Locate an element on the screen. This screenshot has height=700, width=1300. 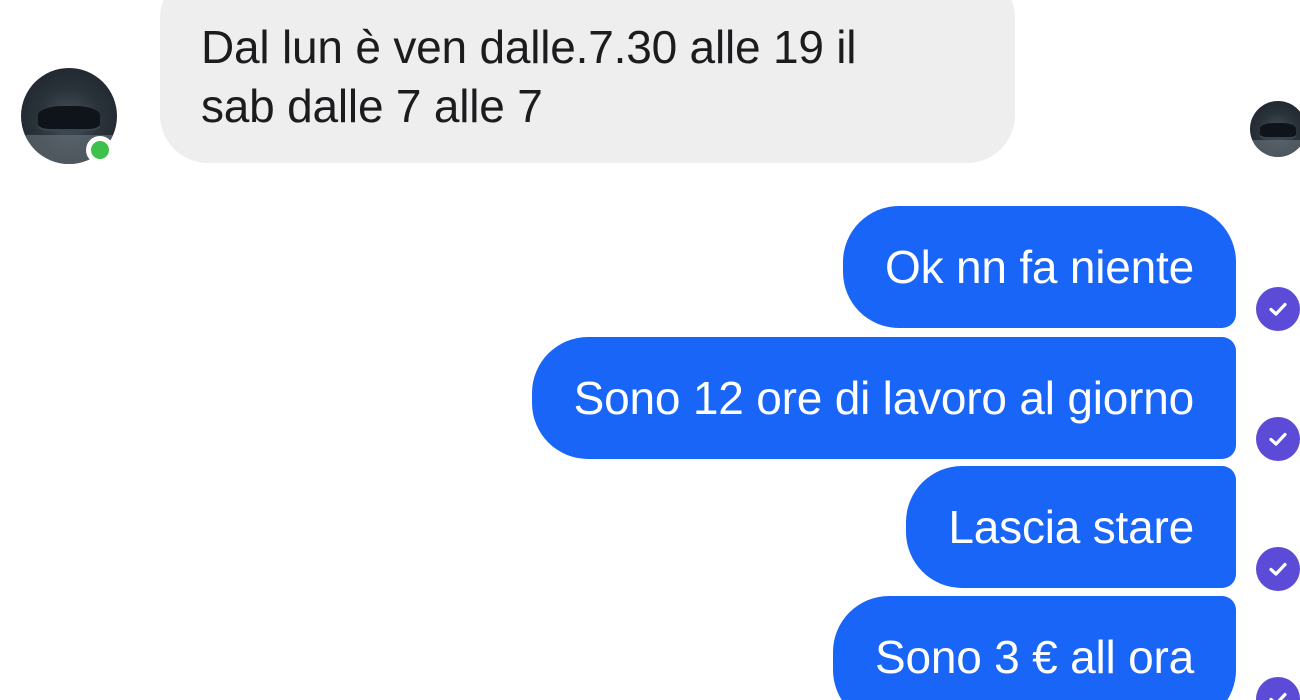
outgoing-message-bubble: Sono 12 ore di lavoro al giorno is located at coordinates (883, 398).